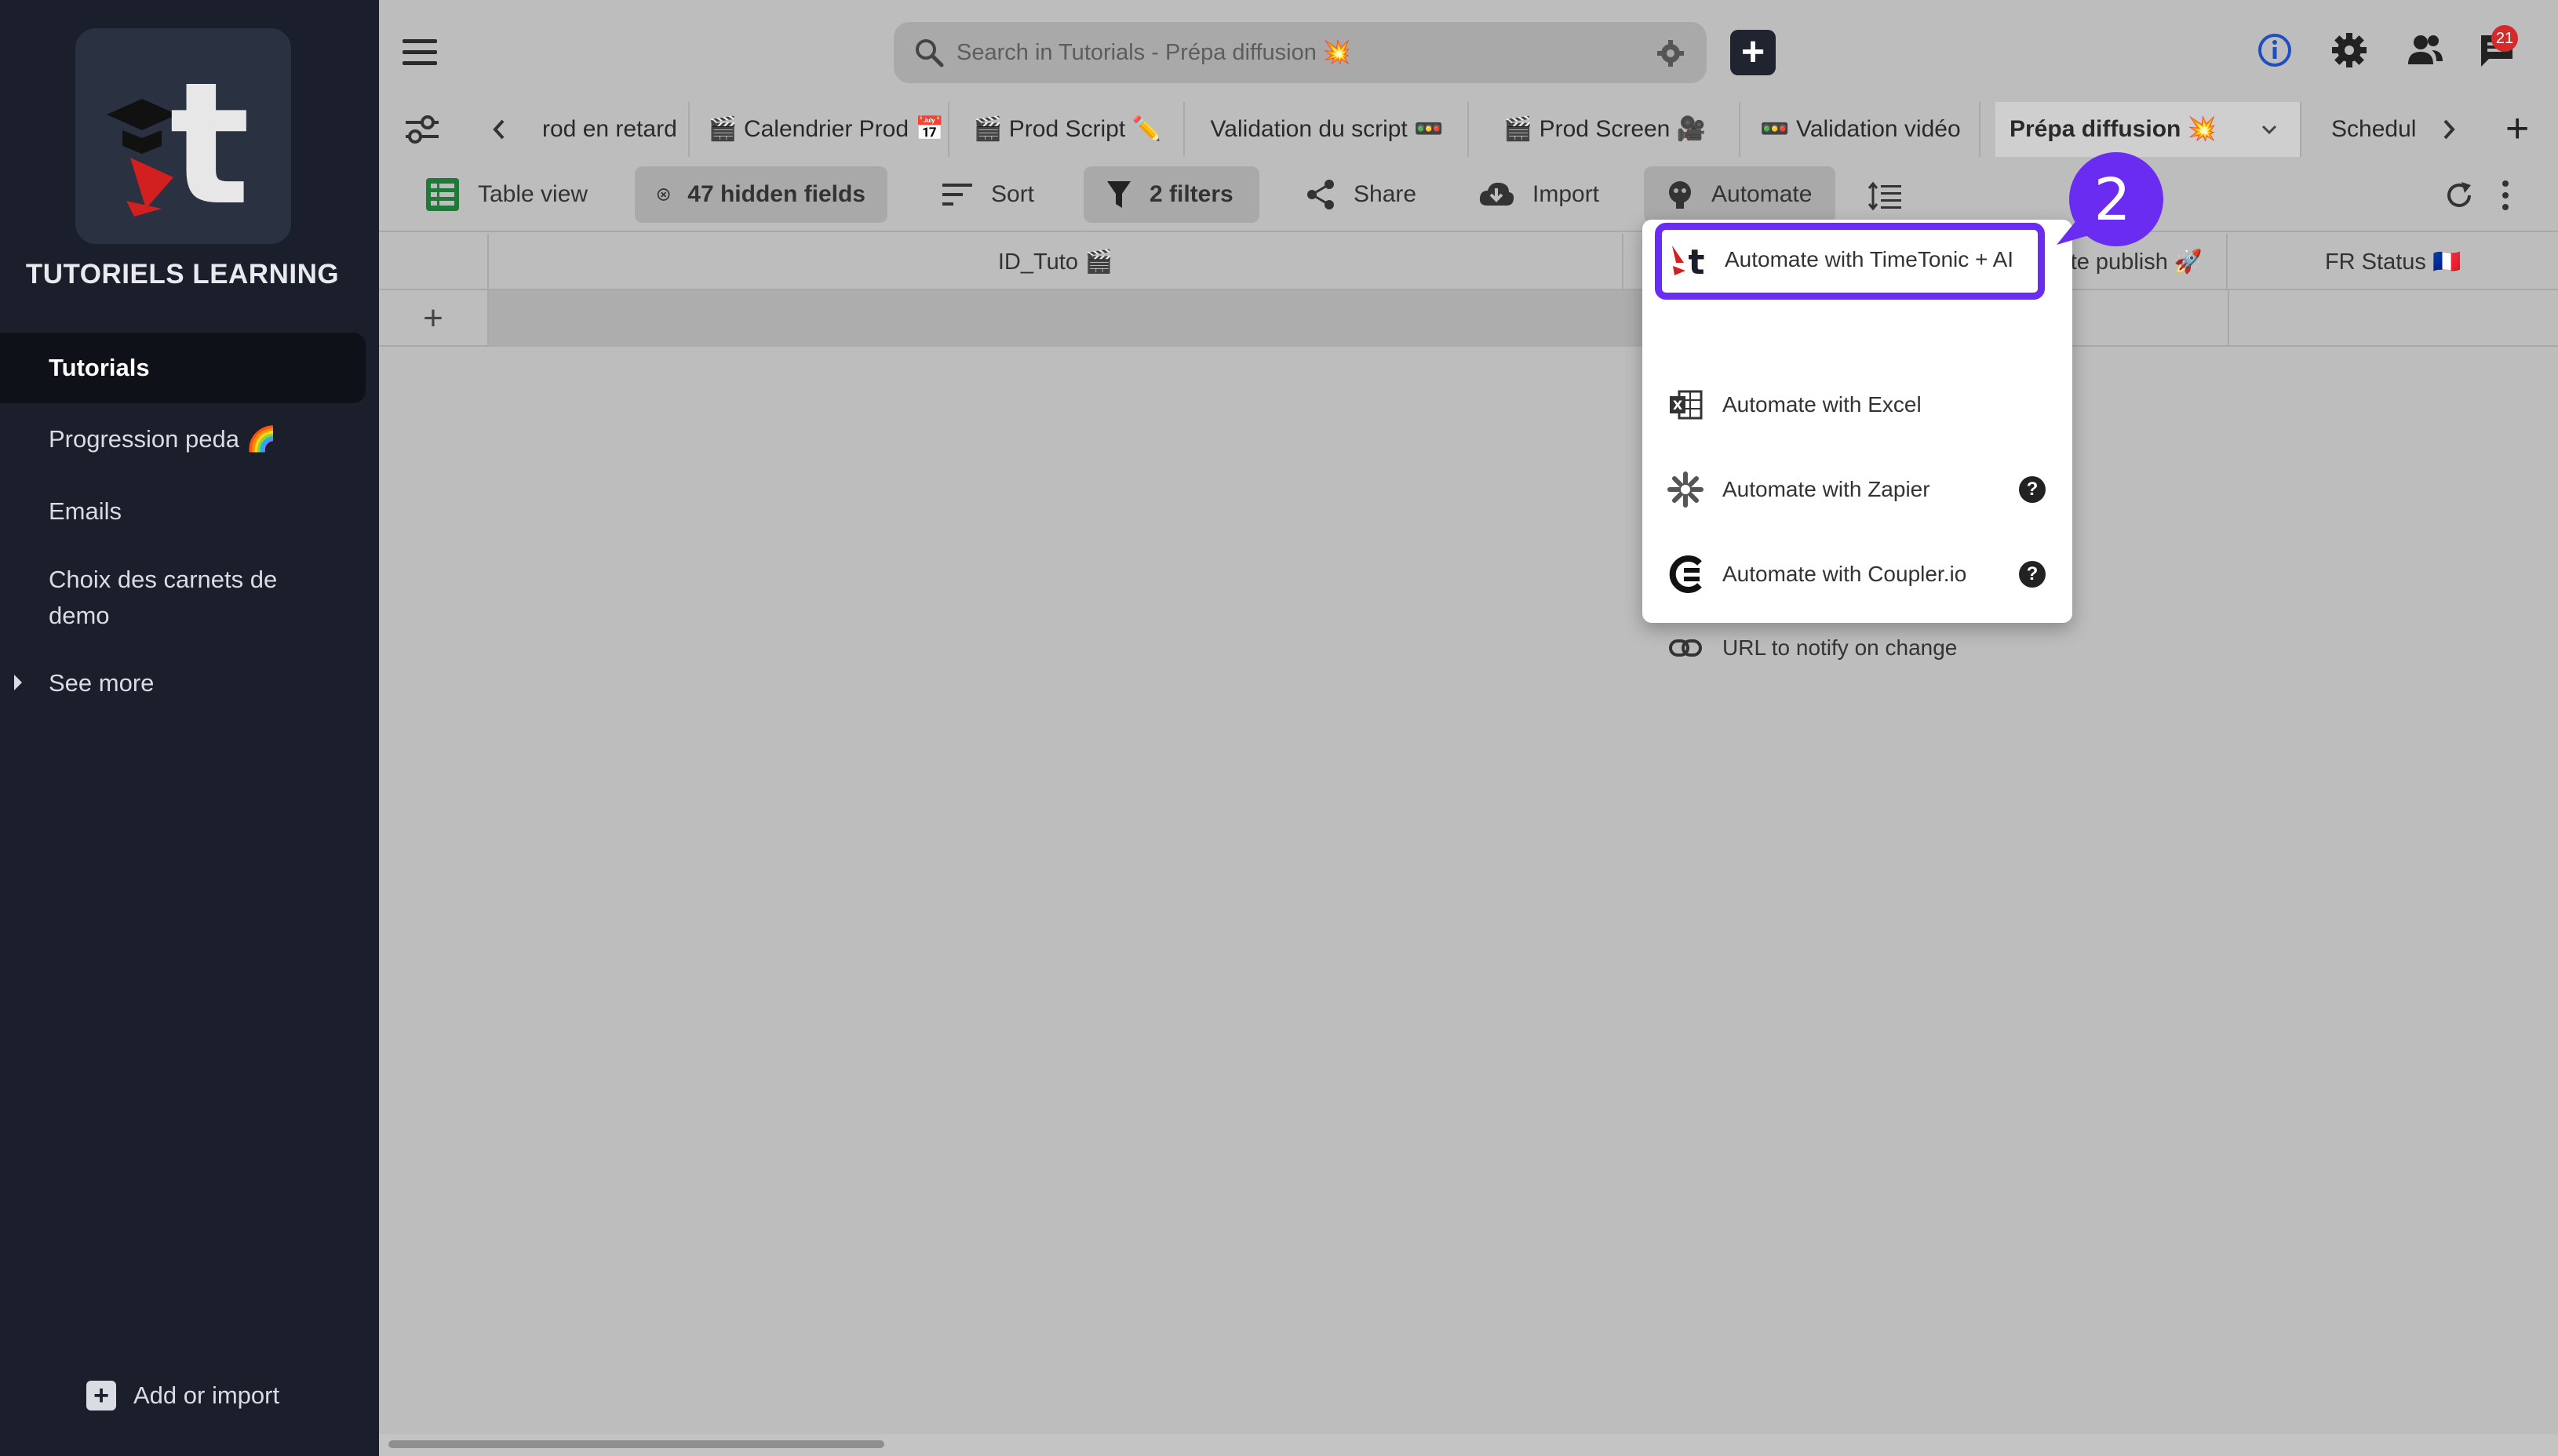  What do you see at coordinates (1680, 195) in the screenshot?
I see `robot-head-icon` at bounding box center [1680, 195].